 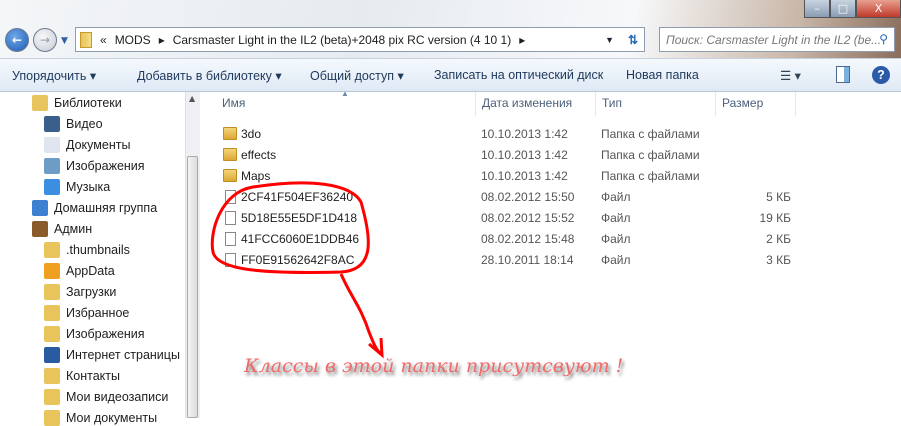 I want to click on address-prefix: «, so click(x=103, y=40).